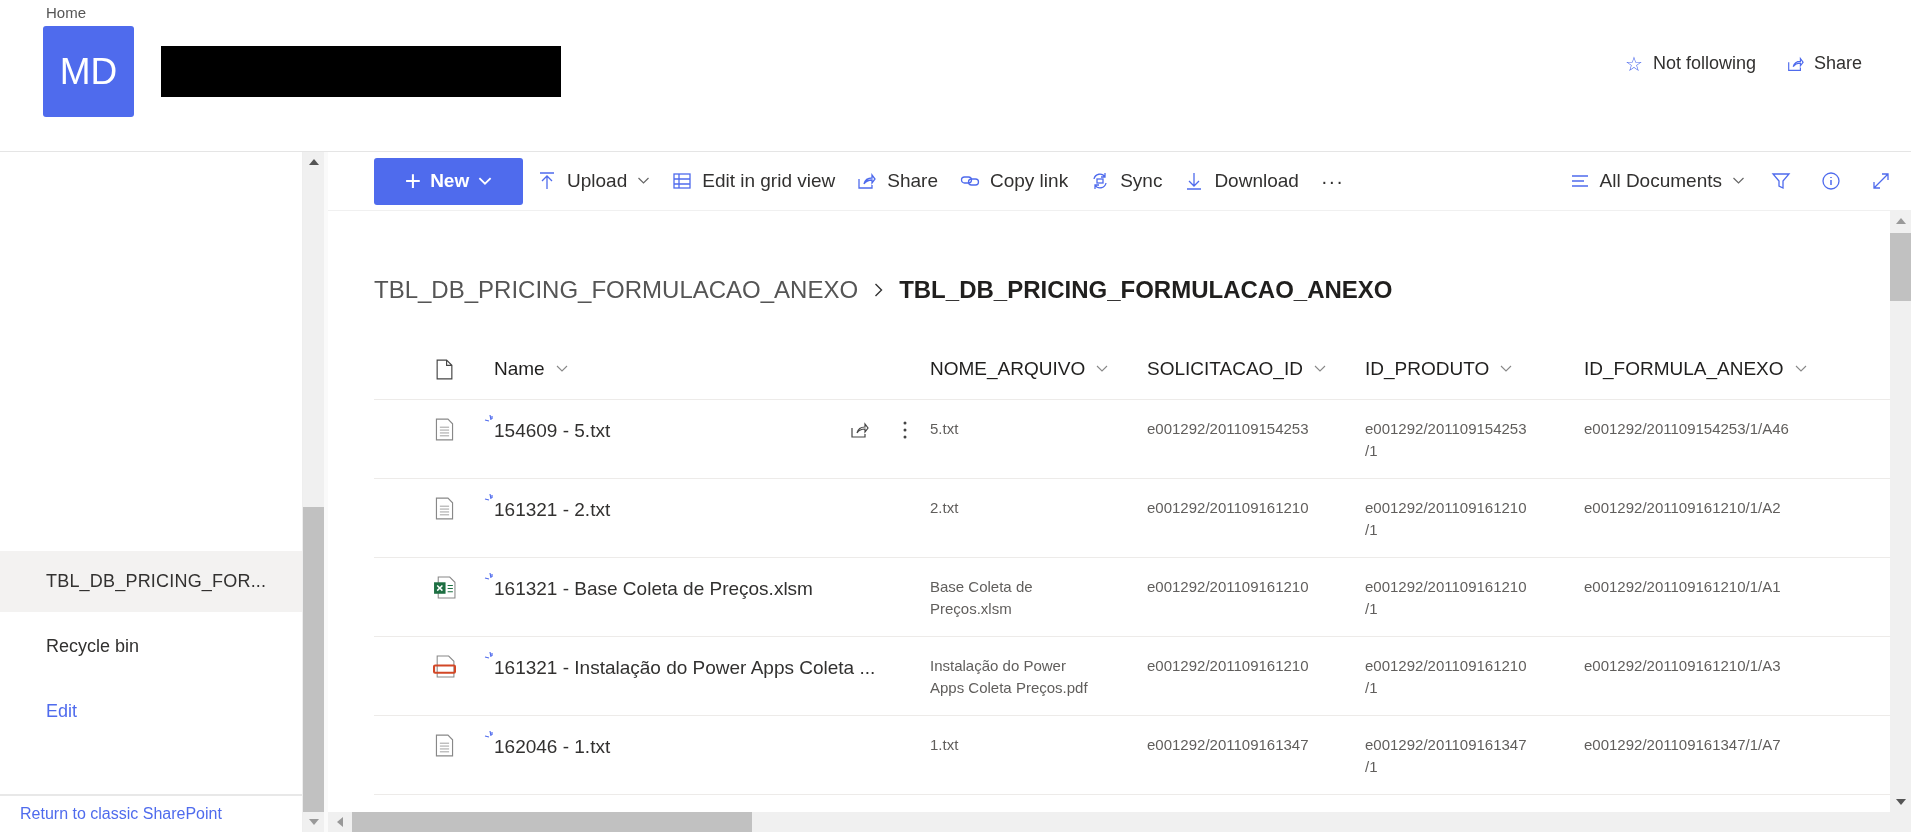 Image resolution: width=1911 pixels, height=832 pixels. Describe the element at coordinates (594, 181) in the screenshot. I see `command-button: Upload` at that location.